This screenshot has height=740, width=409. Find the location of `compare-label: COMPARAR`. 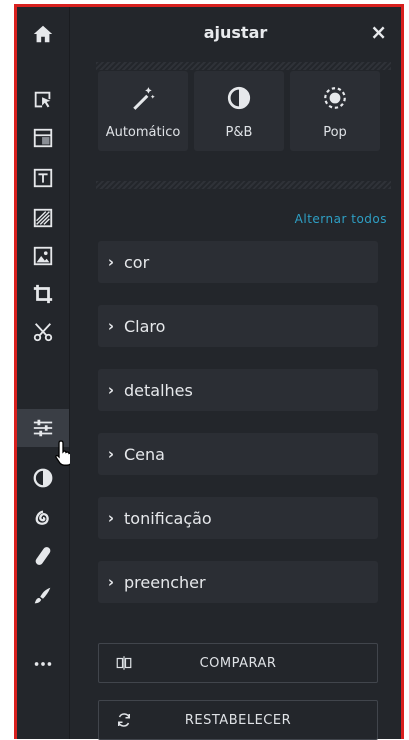

compare-label: COMPARAR is located at coordinates (238, 663).